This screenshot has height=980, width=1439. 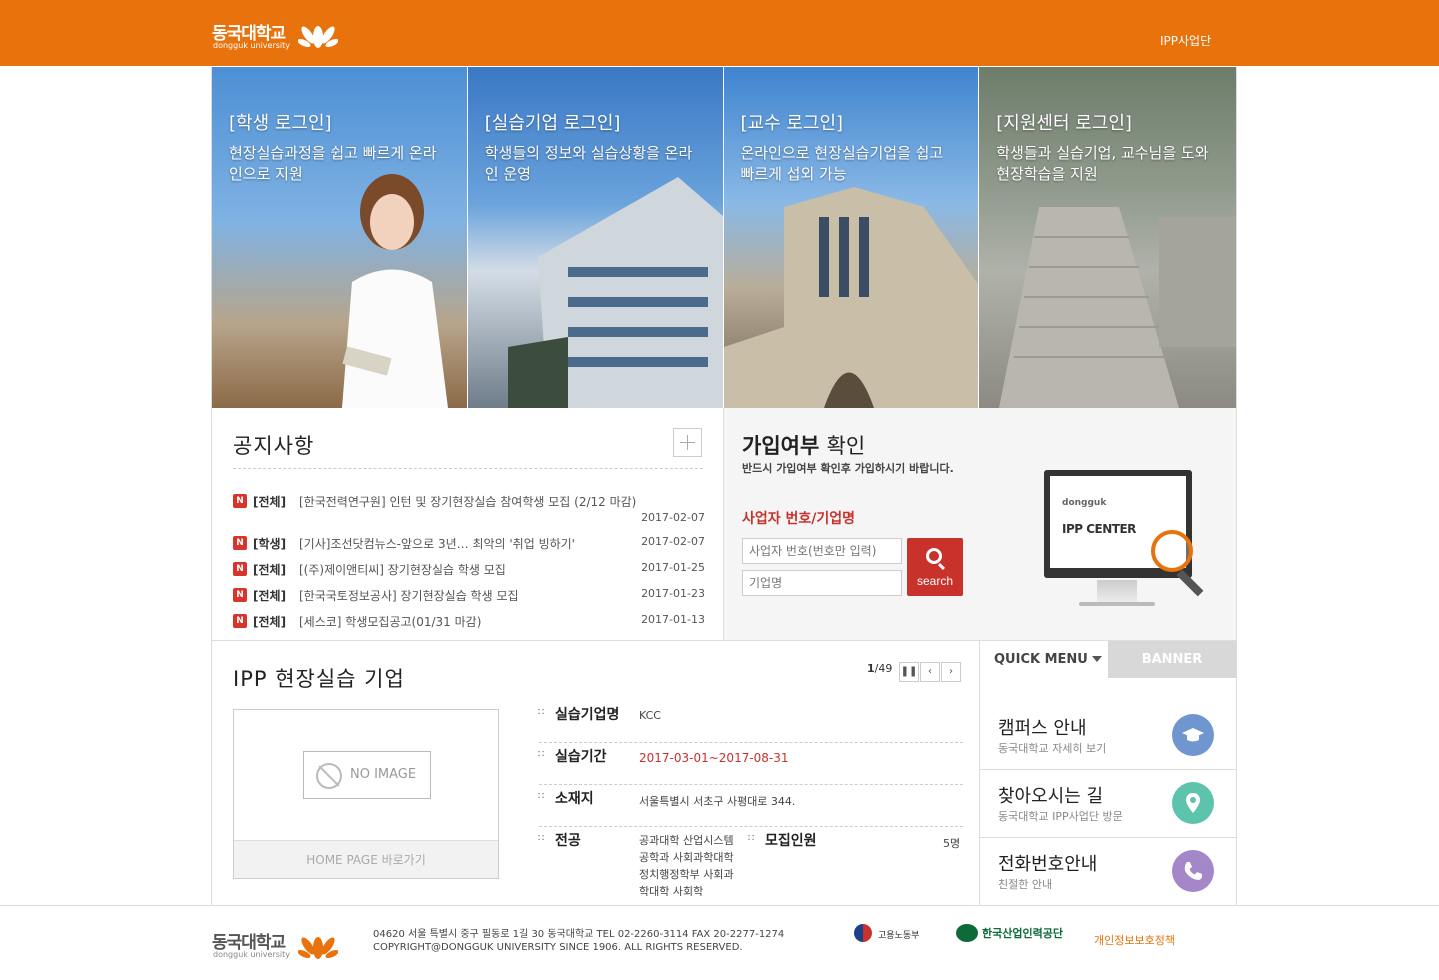 I want to click on panel-title: [지원센터 로그인], so click(x=1064, y=123).